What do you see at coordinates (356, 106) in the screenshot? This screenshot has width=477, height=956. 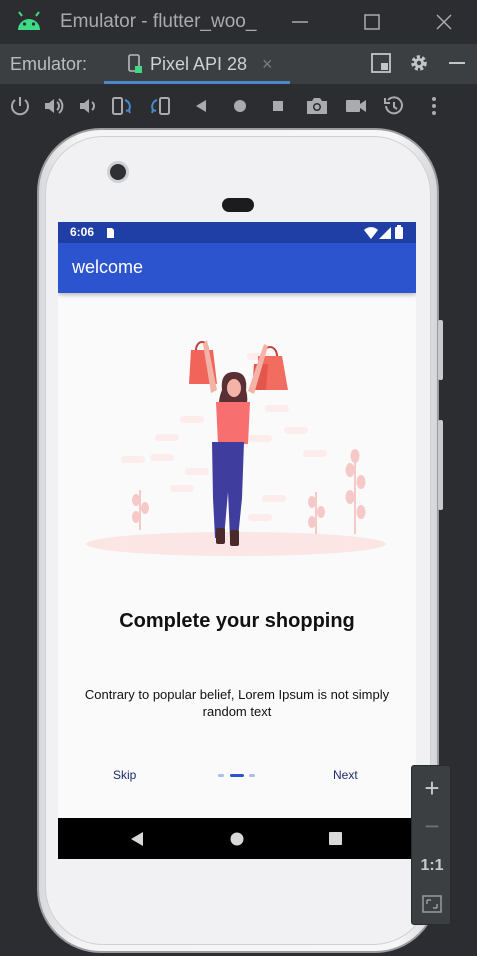 I see `screen-record-icon` at bounding box center [356, 106].